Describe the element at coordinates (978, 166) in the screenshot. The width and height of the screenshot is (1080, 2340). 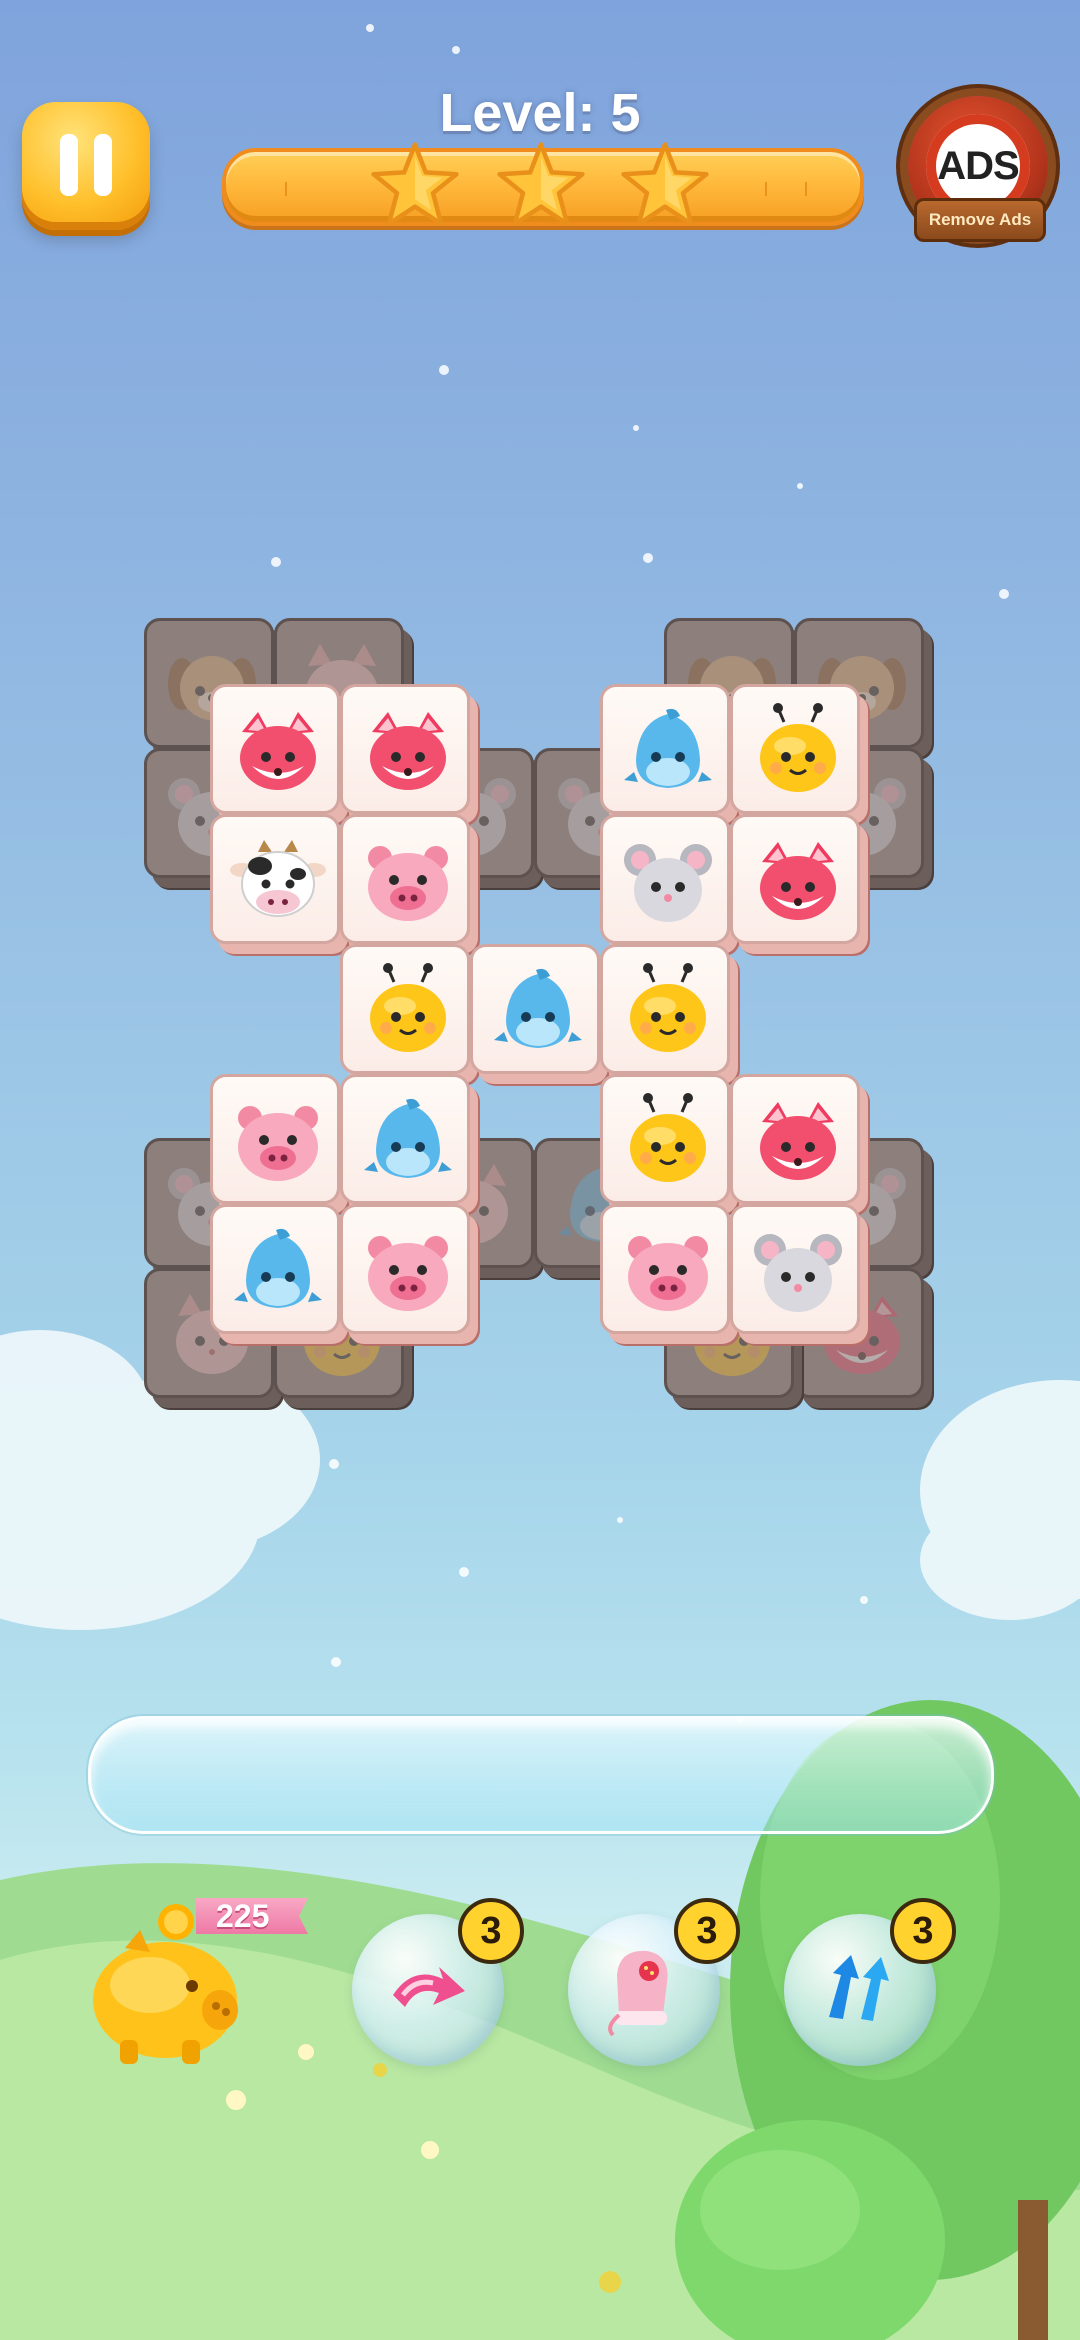
I see `ads-icon-text: ADS` at that location.